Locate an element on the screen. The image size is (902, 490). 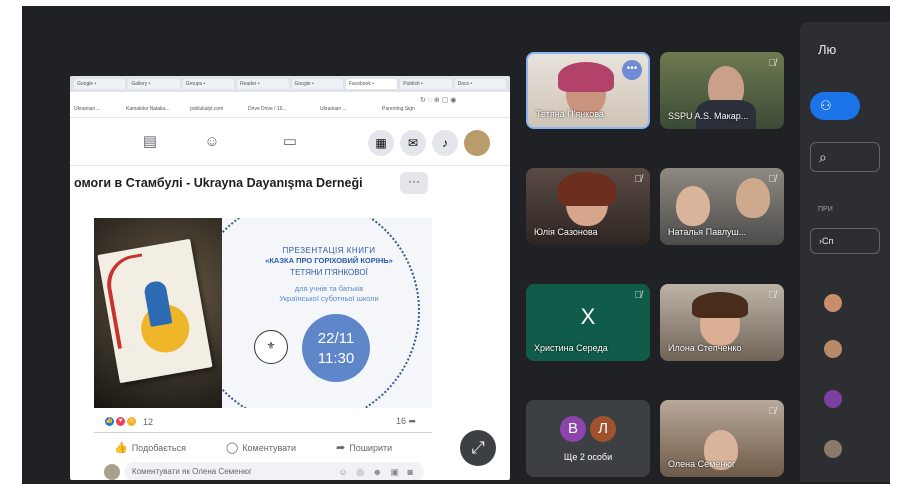
graphic-book-title: «КАЗКА ПРО ГОРІХОВИЙ КОРІНЬ» is located at coordinates (329, 260).